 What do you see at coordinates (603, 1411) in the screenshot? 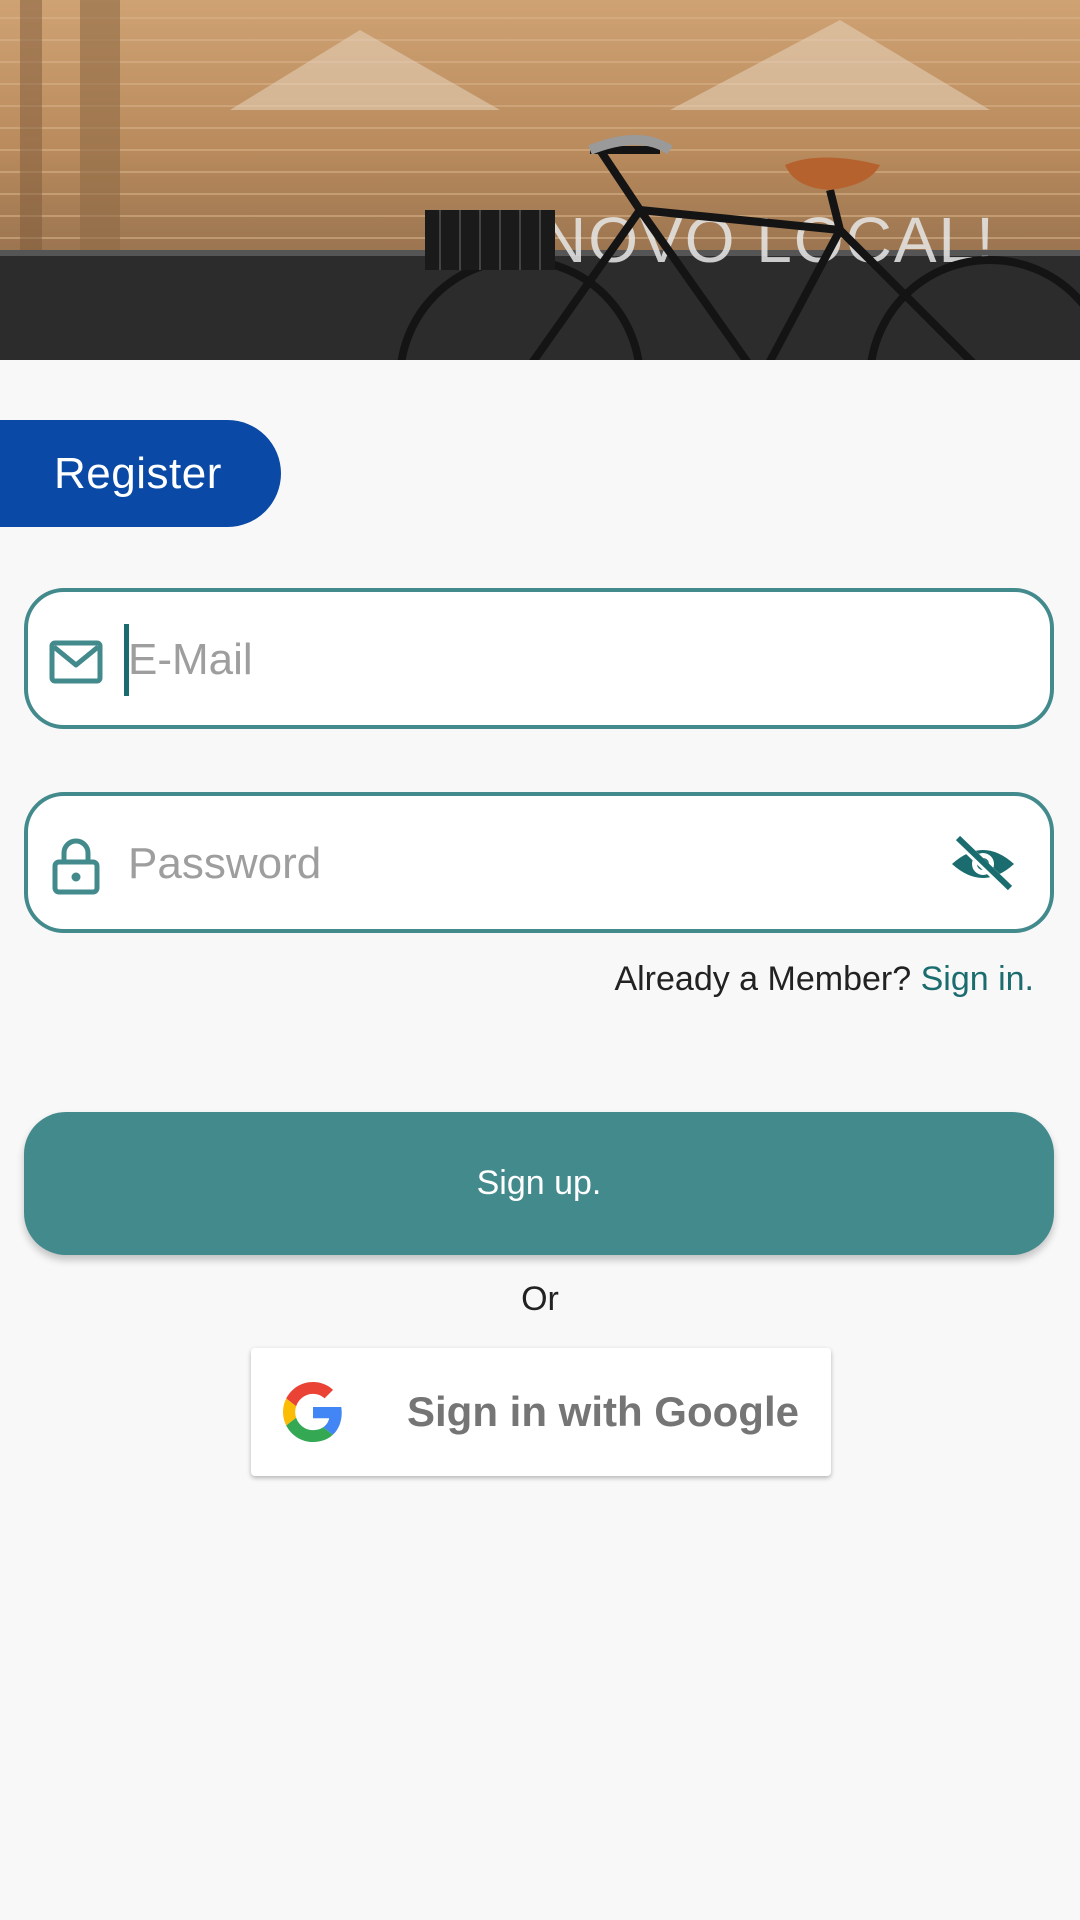
I see `google-button-label: Sign in with Google` at bounding box center [603, 1411].